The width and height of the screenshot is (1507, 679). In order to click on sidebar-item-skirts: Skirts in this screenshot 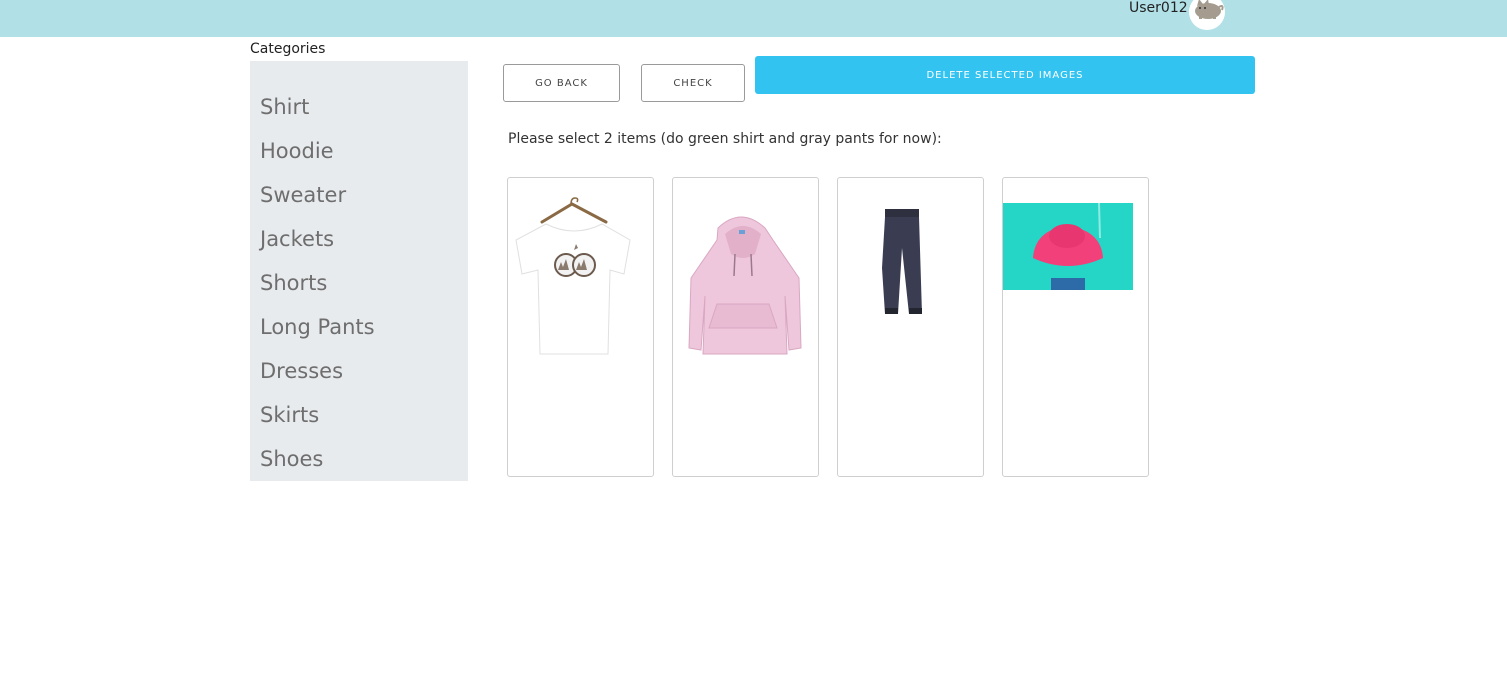, I will do `click(289, 415)`.